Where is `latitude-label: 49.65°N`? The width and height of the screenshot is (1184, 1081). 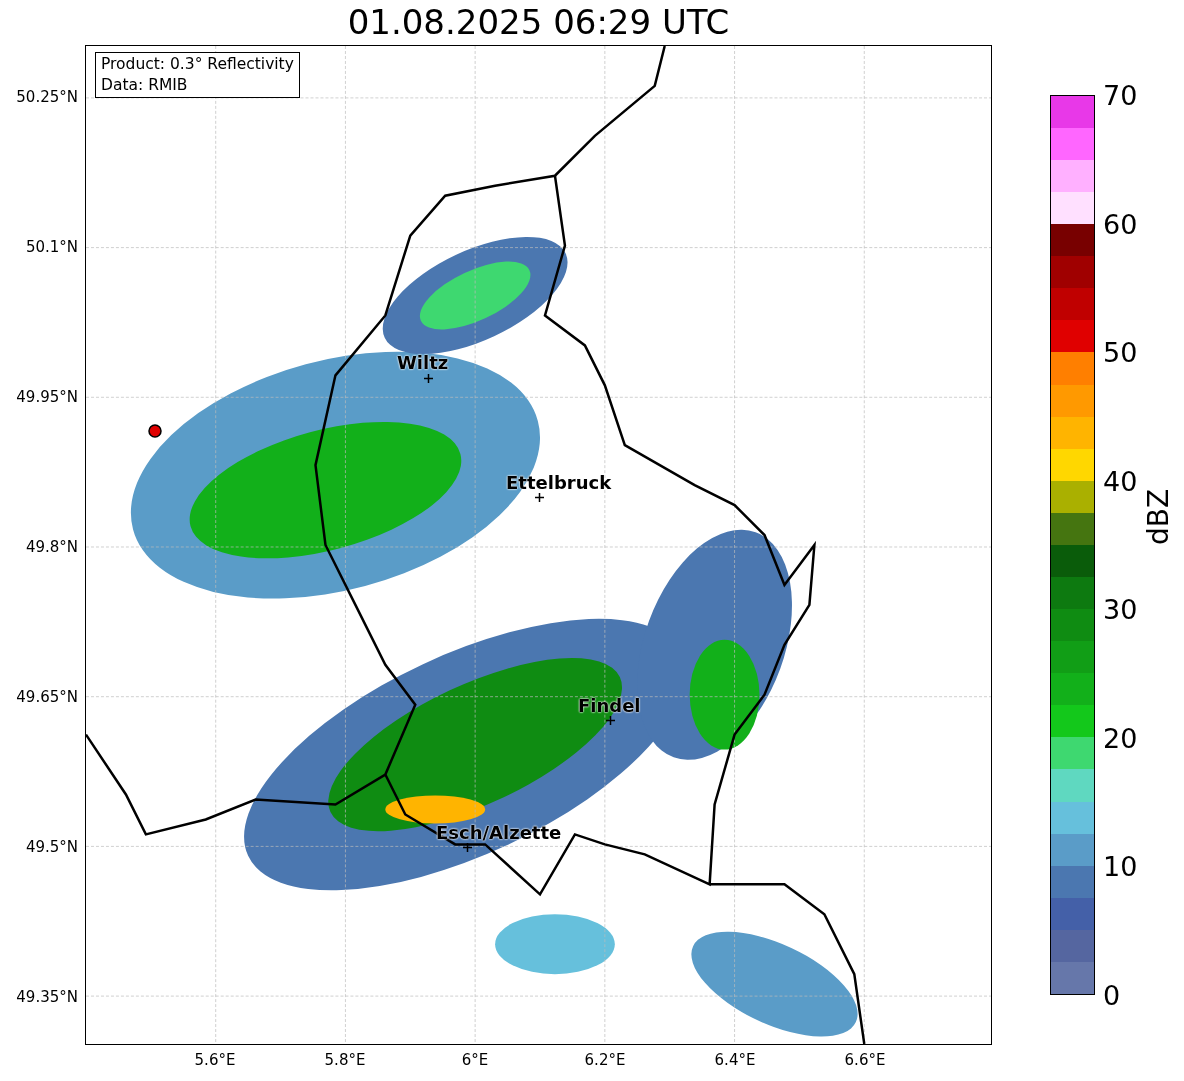 latitude-label: 49.65°N is located at coordinates (47, 697).